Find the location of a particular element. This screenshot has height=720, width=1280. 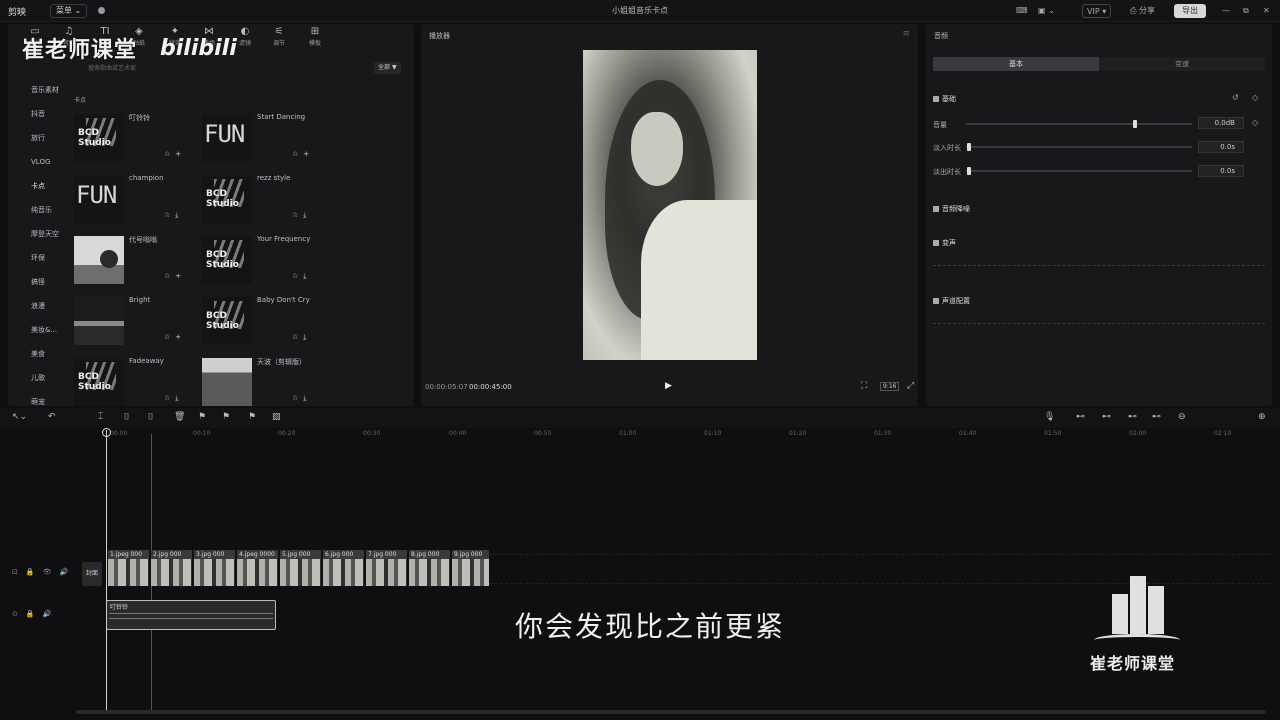

timeline-scrollbar is located at coordinates (671, 712).